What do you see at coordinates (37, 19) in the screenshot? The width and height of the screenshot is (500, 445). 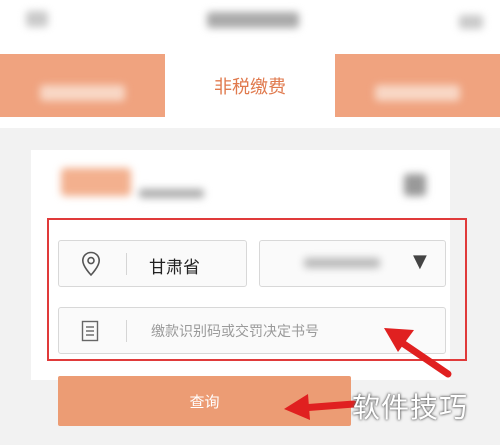 I see `back-icon` at bounding box center [37, 19].